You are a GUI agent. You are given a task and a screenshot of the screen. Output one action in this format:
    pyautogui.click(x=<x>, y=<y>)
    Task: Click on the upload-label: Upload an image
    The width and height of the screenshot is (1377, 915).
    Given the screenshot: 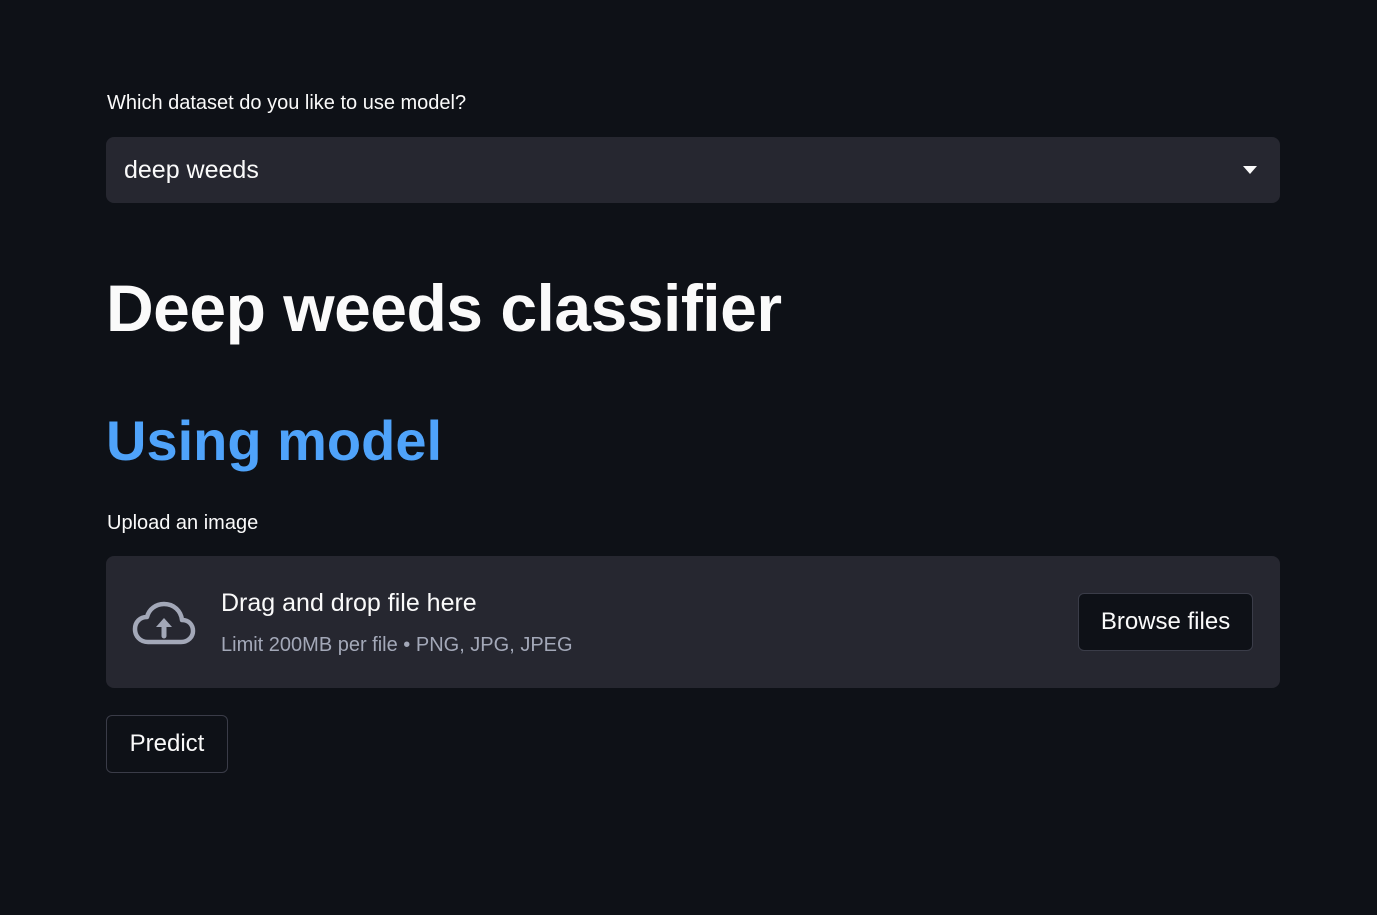 What is the action you would take?
    pyautogui.click(x=183, y=523)
    